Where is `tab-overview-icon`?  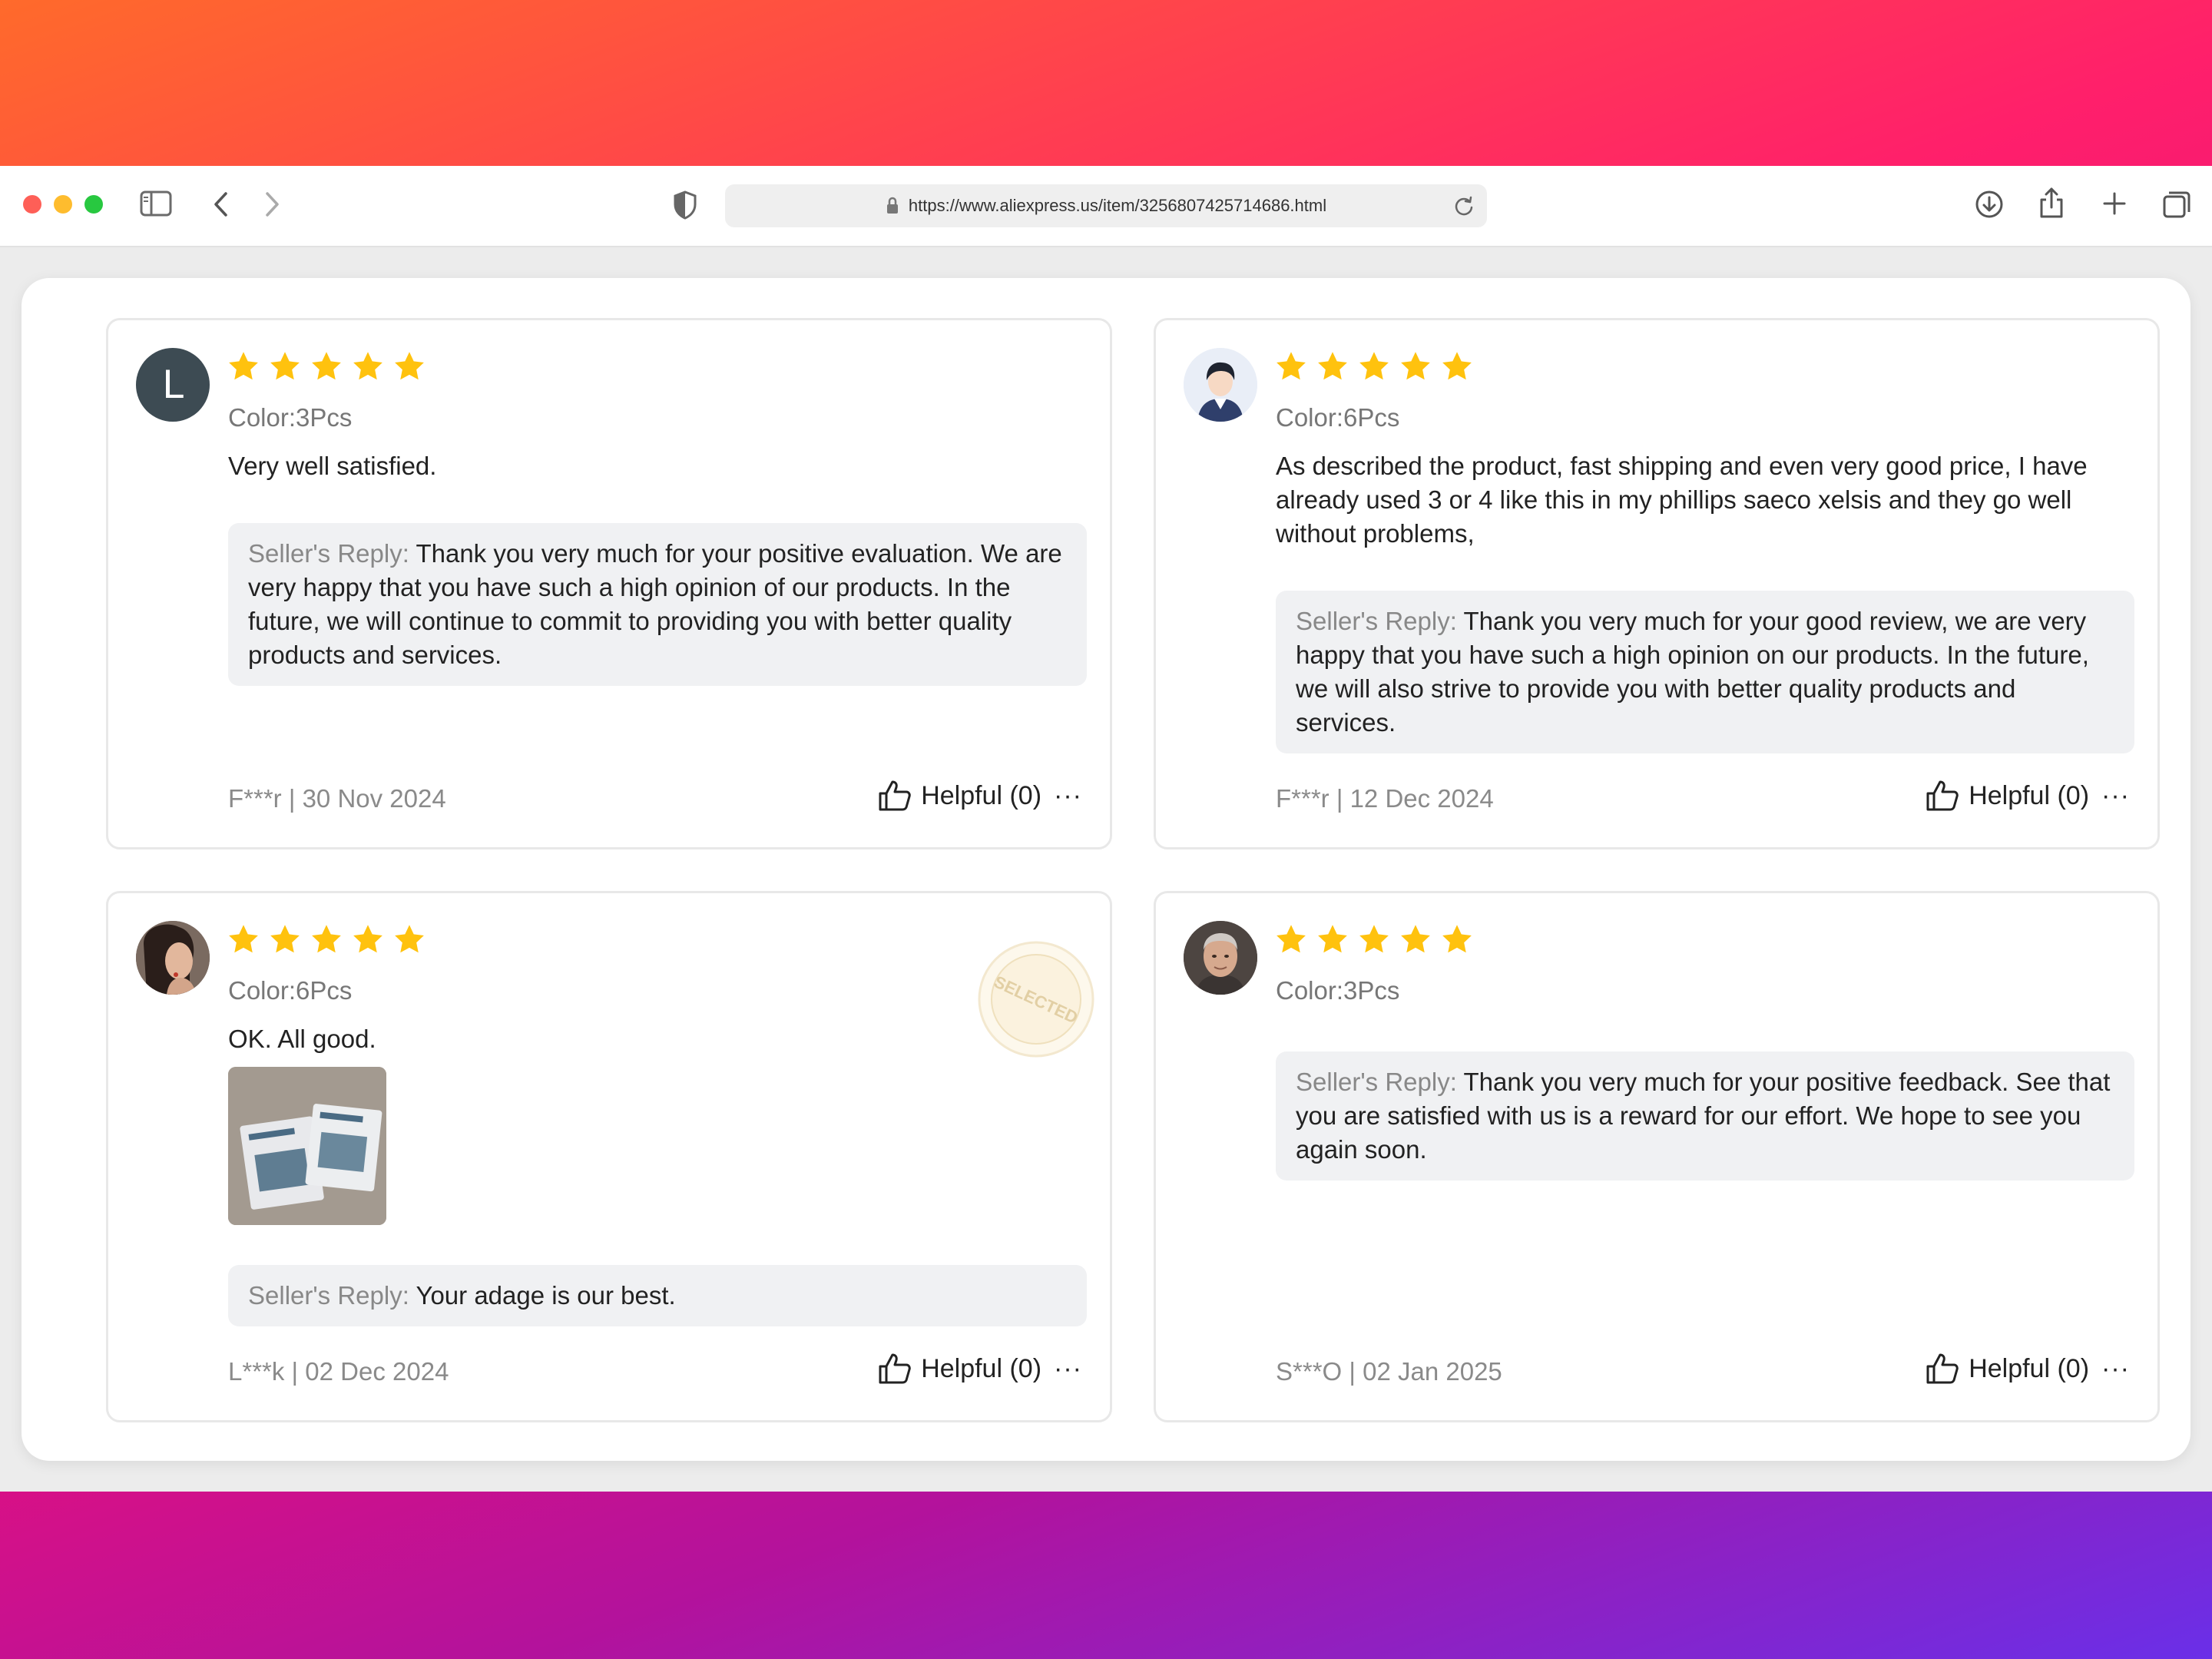 tab-overview-icon is located at coordinates (2176, 204).